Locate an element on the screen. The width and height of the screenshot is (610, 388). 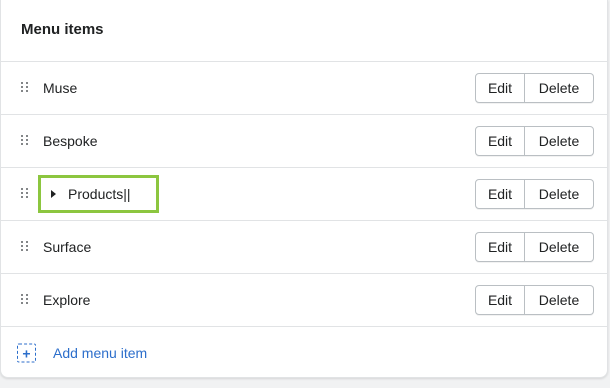
menu-item-label: Surface is located at coordinates (67, 247).